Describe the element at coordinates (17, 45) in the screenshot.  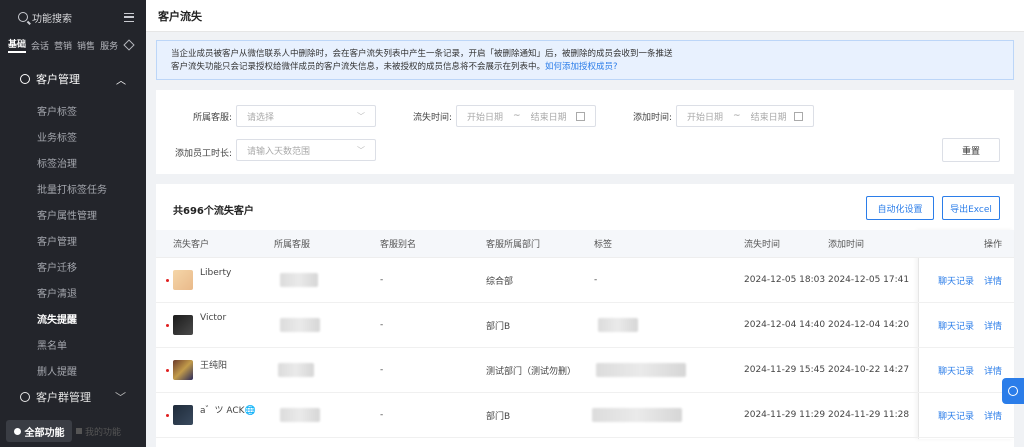
I see `tab-basic: 基础` at that location.